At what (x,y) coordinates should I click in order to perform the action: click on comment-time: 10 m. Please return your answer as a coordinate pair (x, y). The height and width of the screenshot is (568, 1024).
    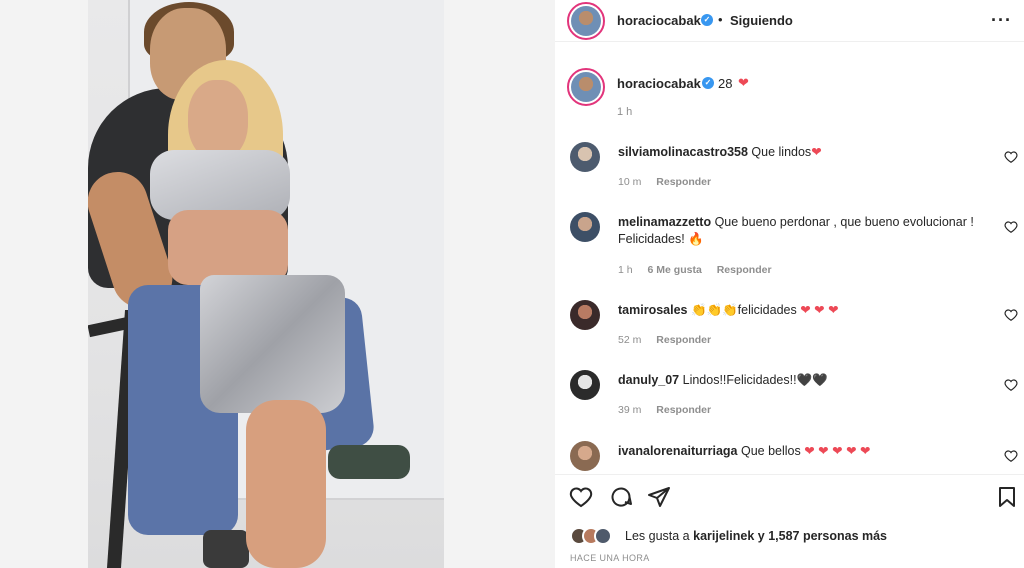
    Looking at the image, I should click on (630, 182).